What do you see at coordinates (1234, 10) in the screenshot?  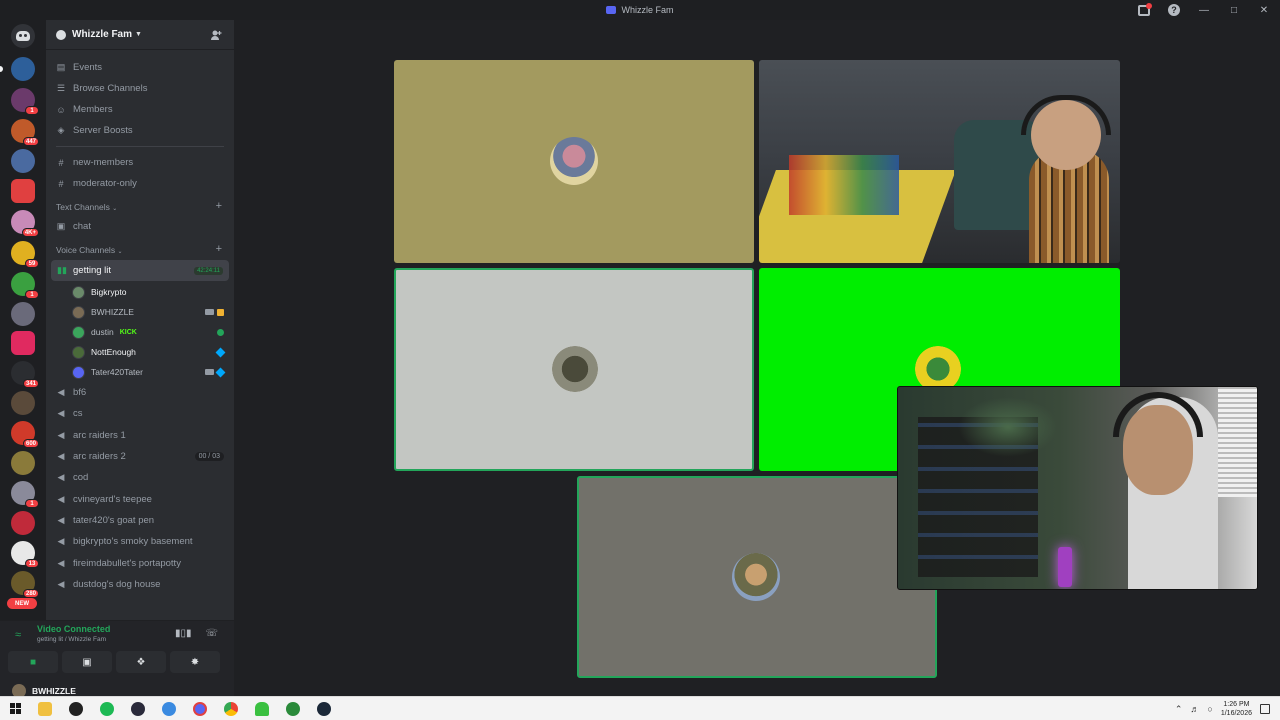 I see `maximize-button: □` at bounding box center [1234, 10].